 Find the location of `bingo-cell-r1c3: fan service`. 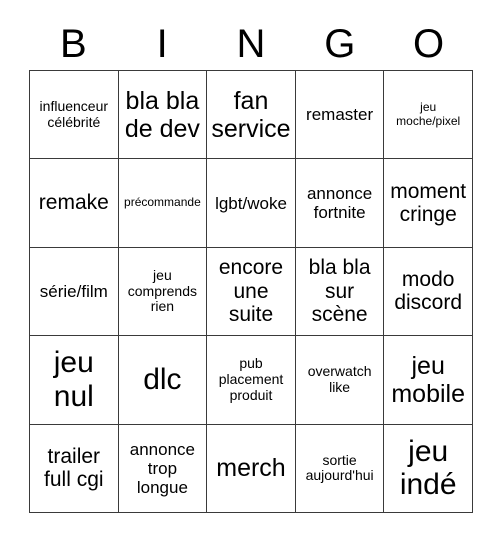

bingo-cell-r1c3: fan service is located at coordinates (251, 115).